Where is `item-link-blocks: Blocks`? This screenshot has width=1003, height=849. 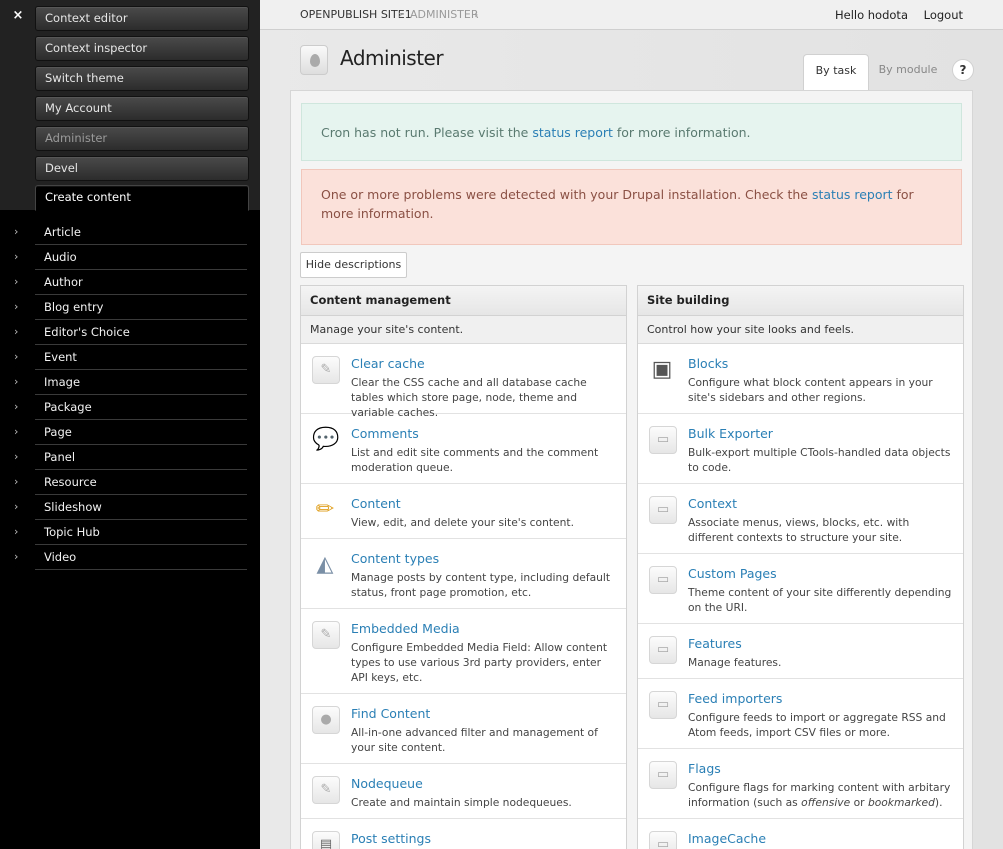
item-link-blocks: Blocks is located at coordinates (708, 363).